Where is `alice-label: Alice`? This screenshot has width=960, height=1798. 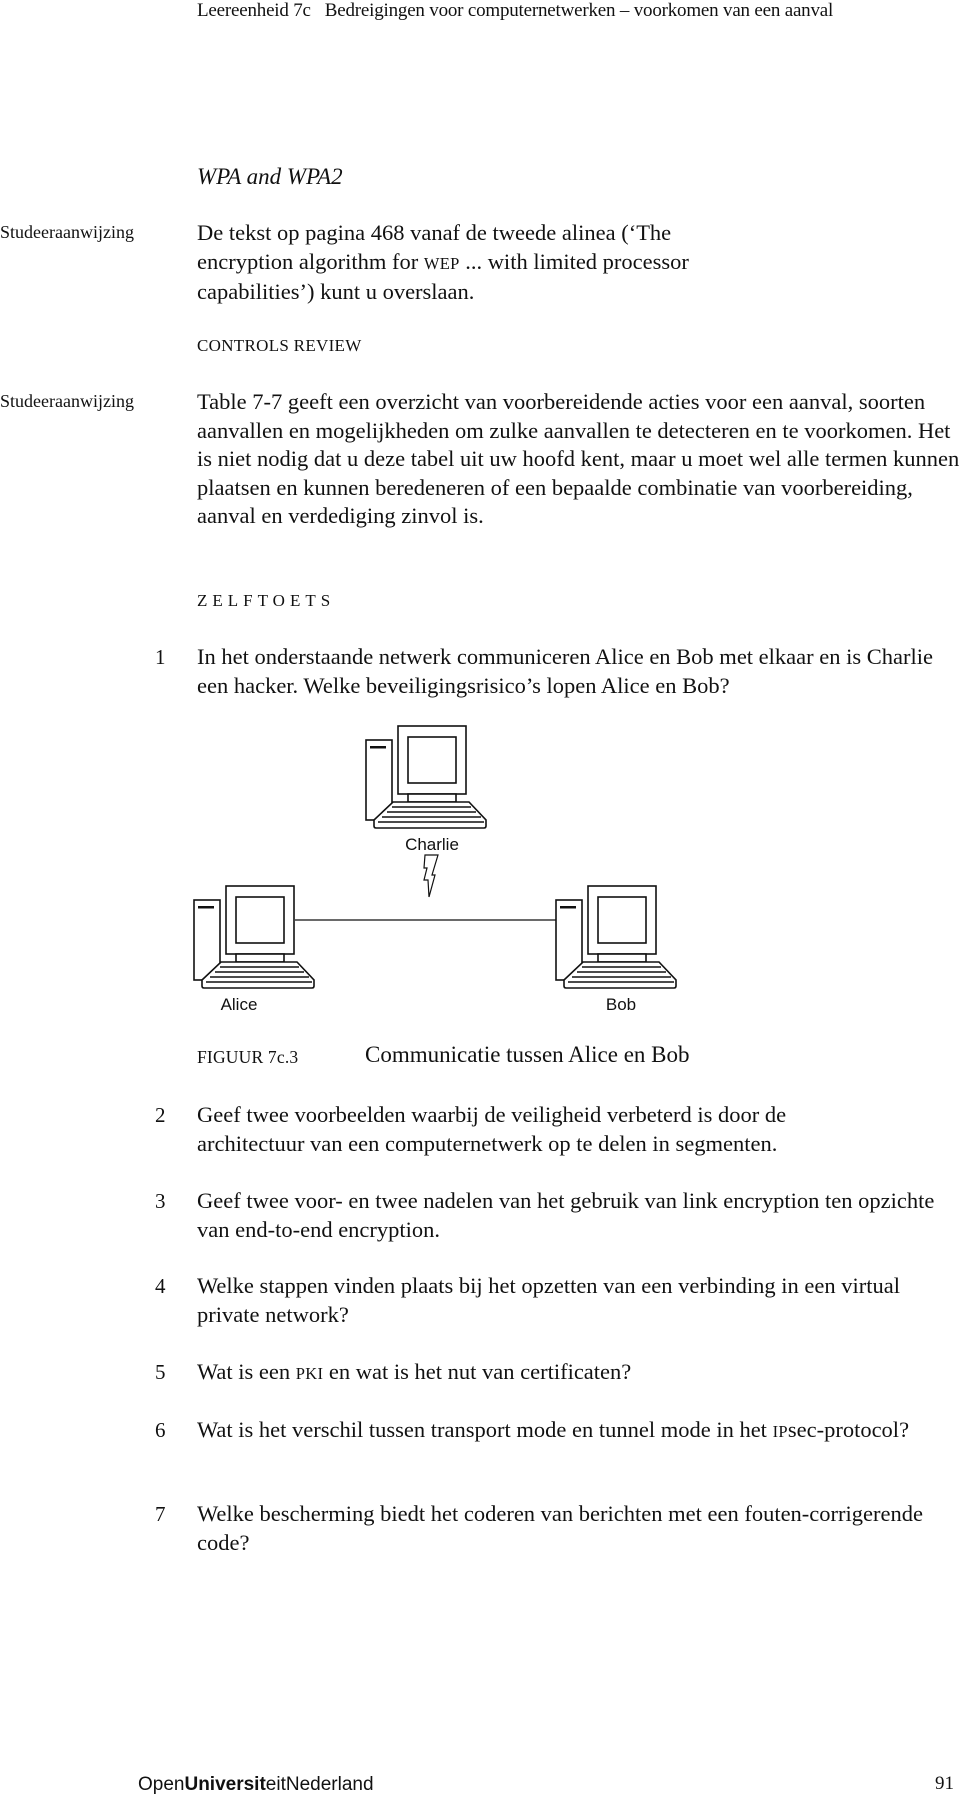 alice-label: Alice is located at coordinates (239, 1004).